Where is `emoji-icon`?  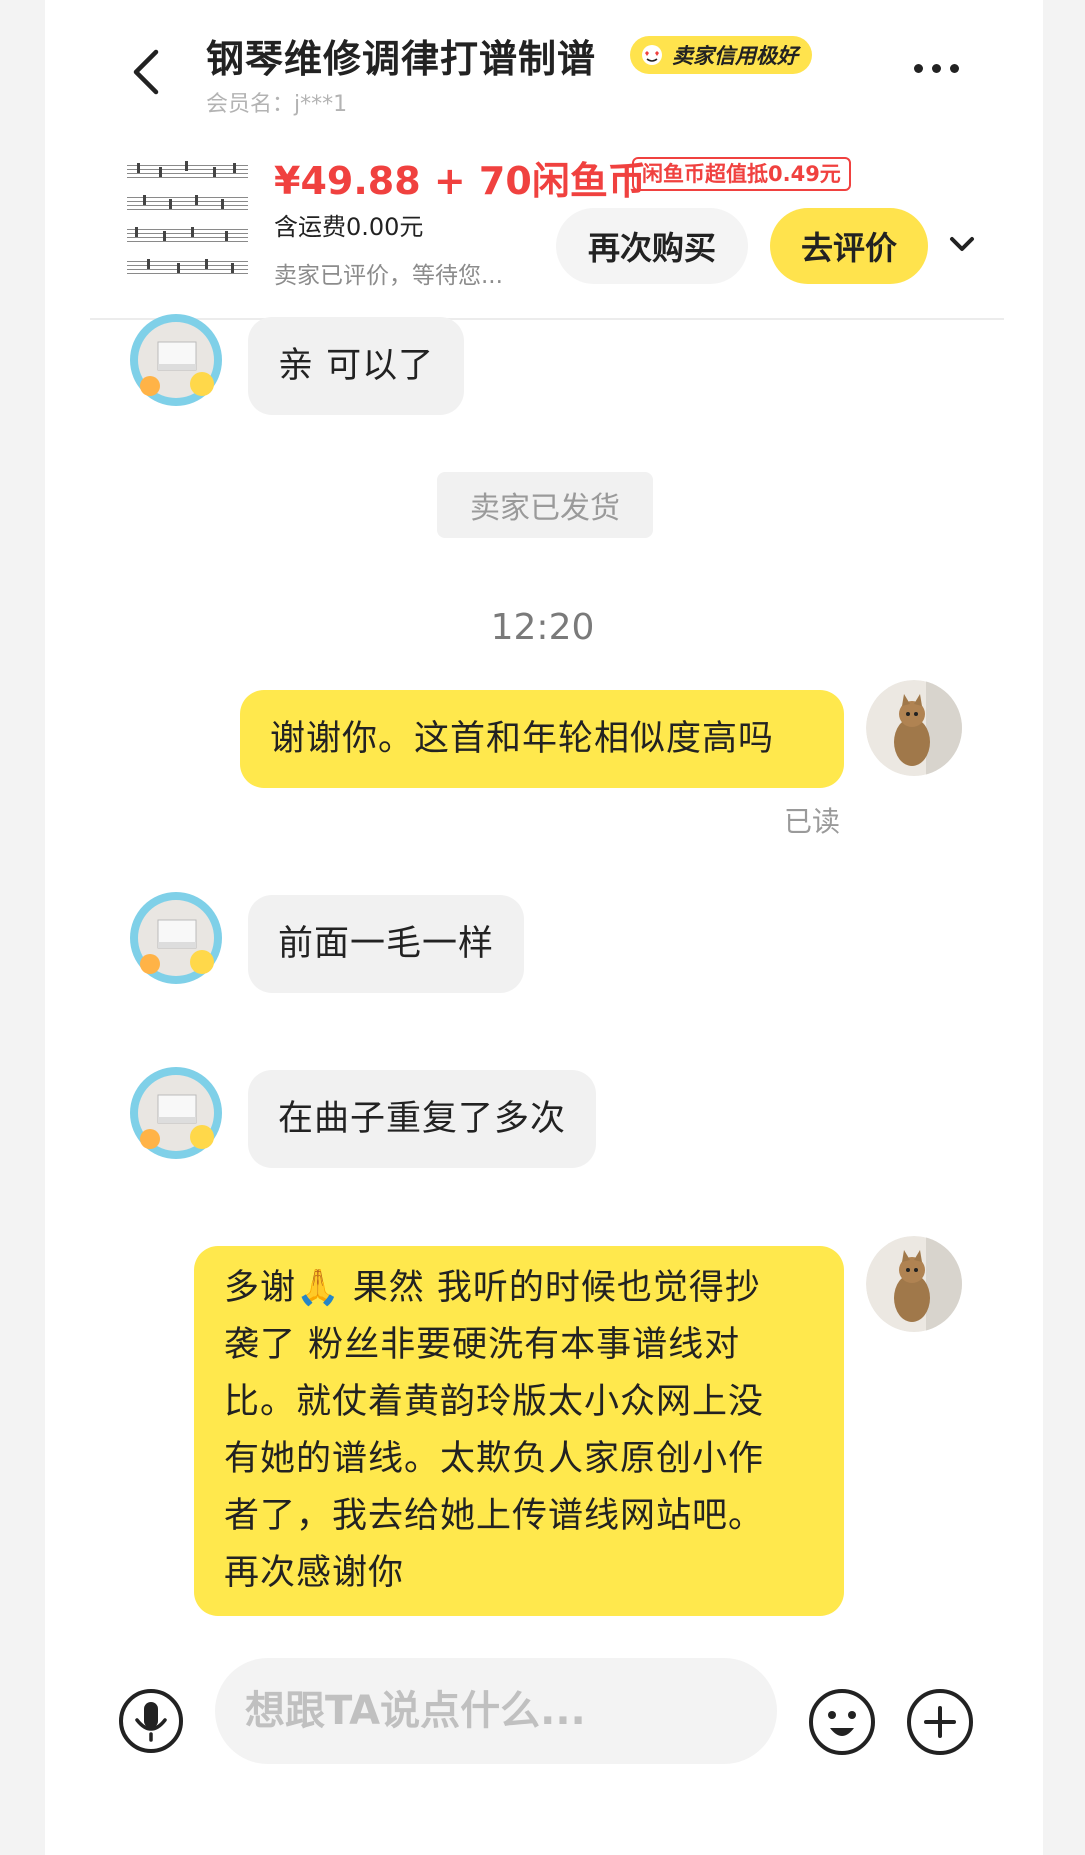
emoji-icon is located at coordinates (842, 1722).